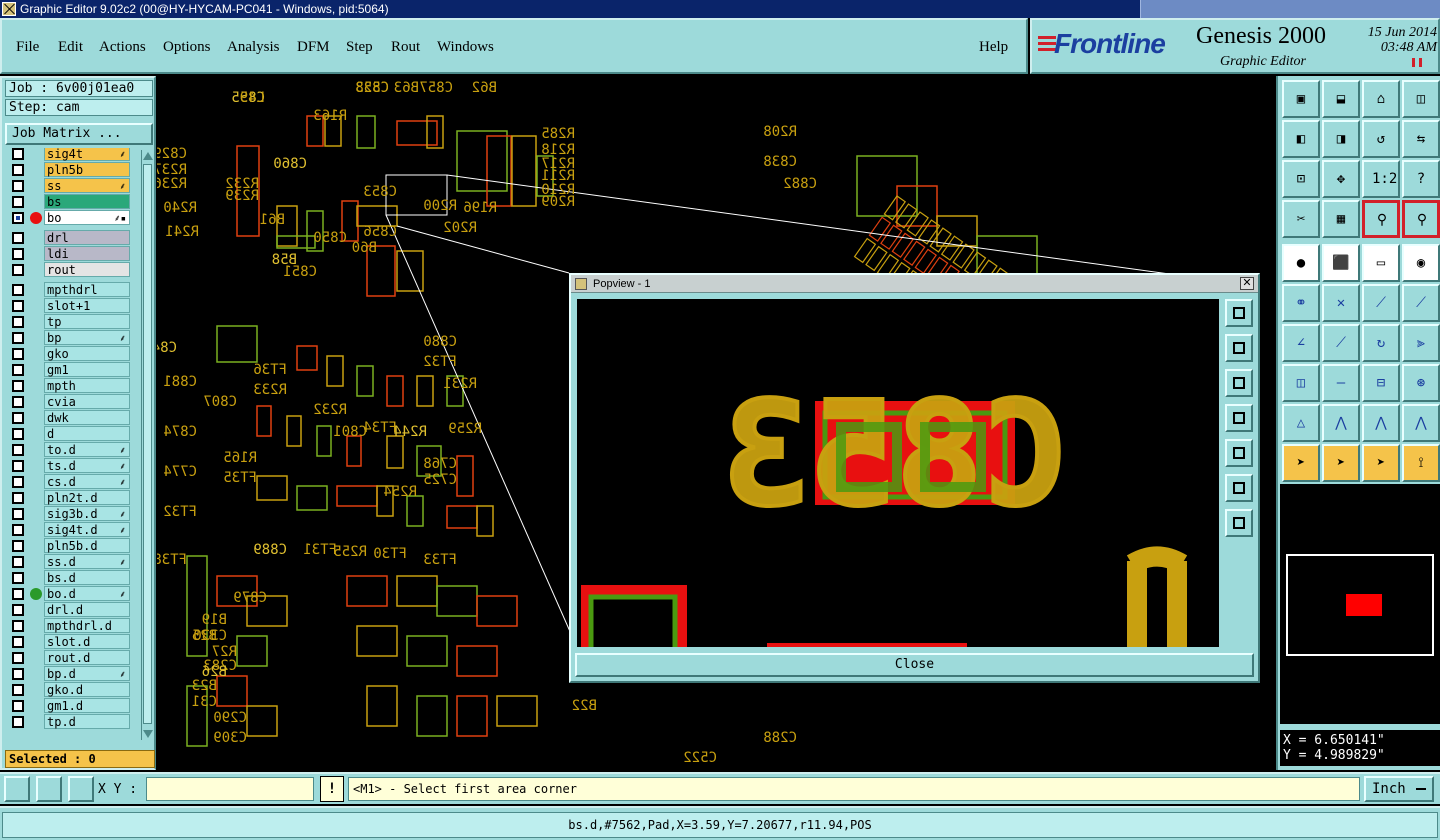  I want to click on layer-row: cs.d ⸙, so click(69, 481).